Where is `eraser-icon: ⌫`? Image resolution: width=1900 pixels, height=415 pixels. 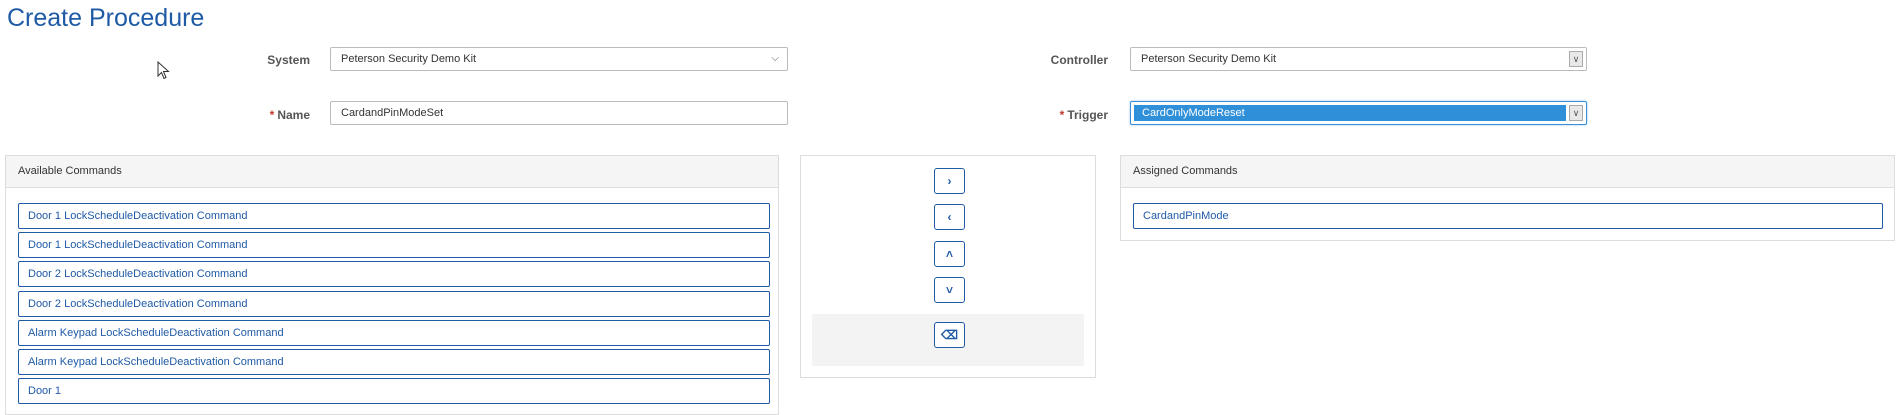
eraser-icon: ⌫ is located at coordinates (949, 335).